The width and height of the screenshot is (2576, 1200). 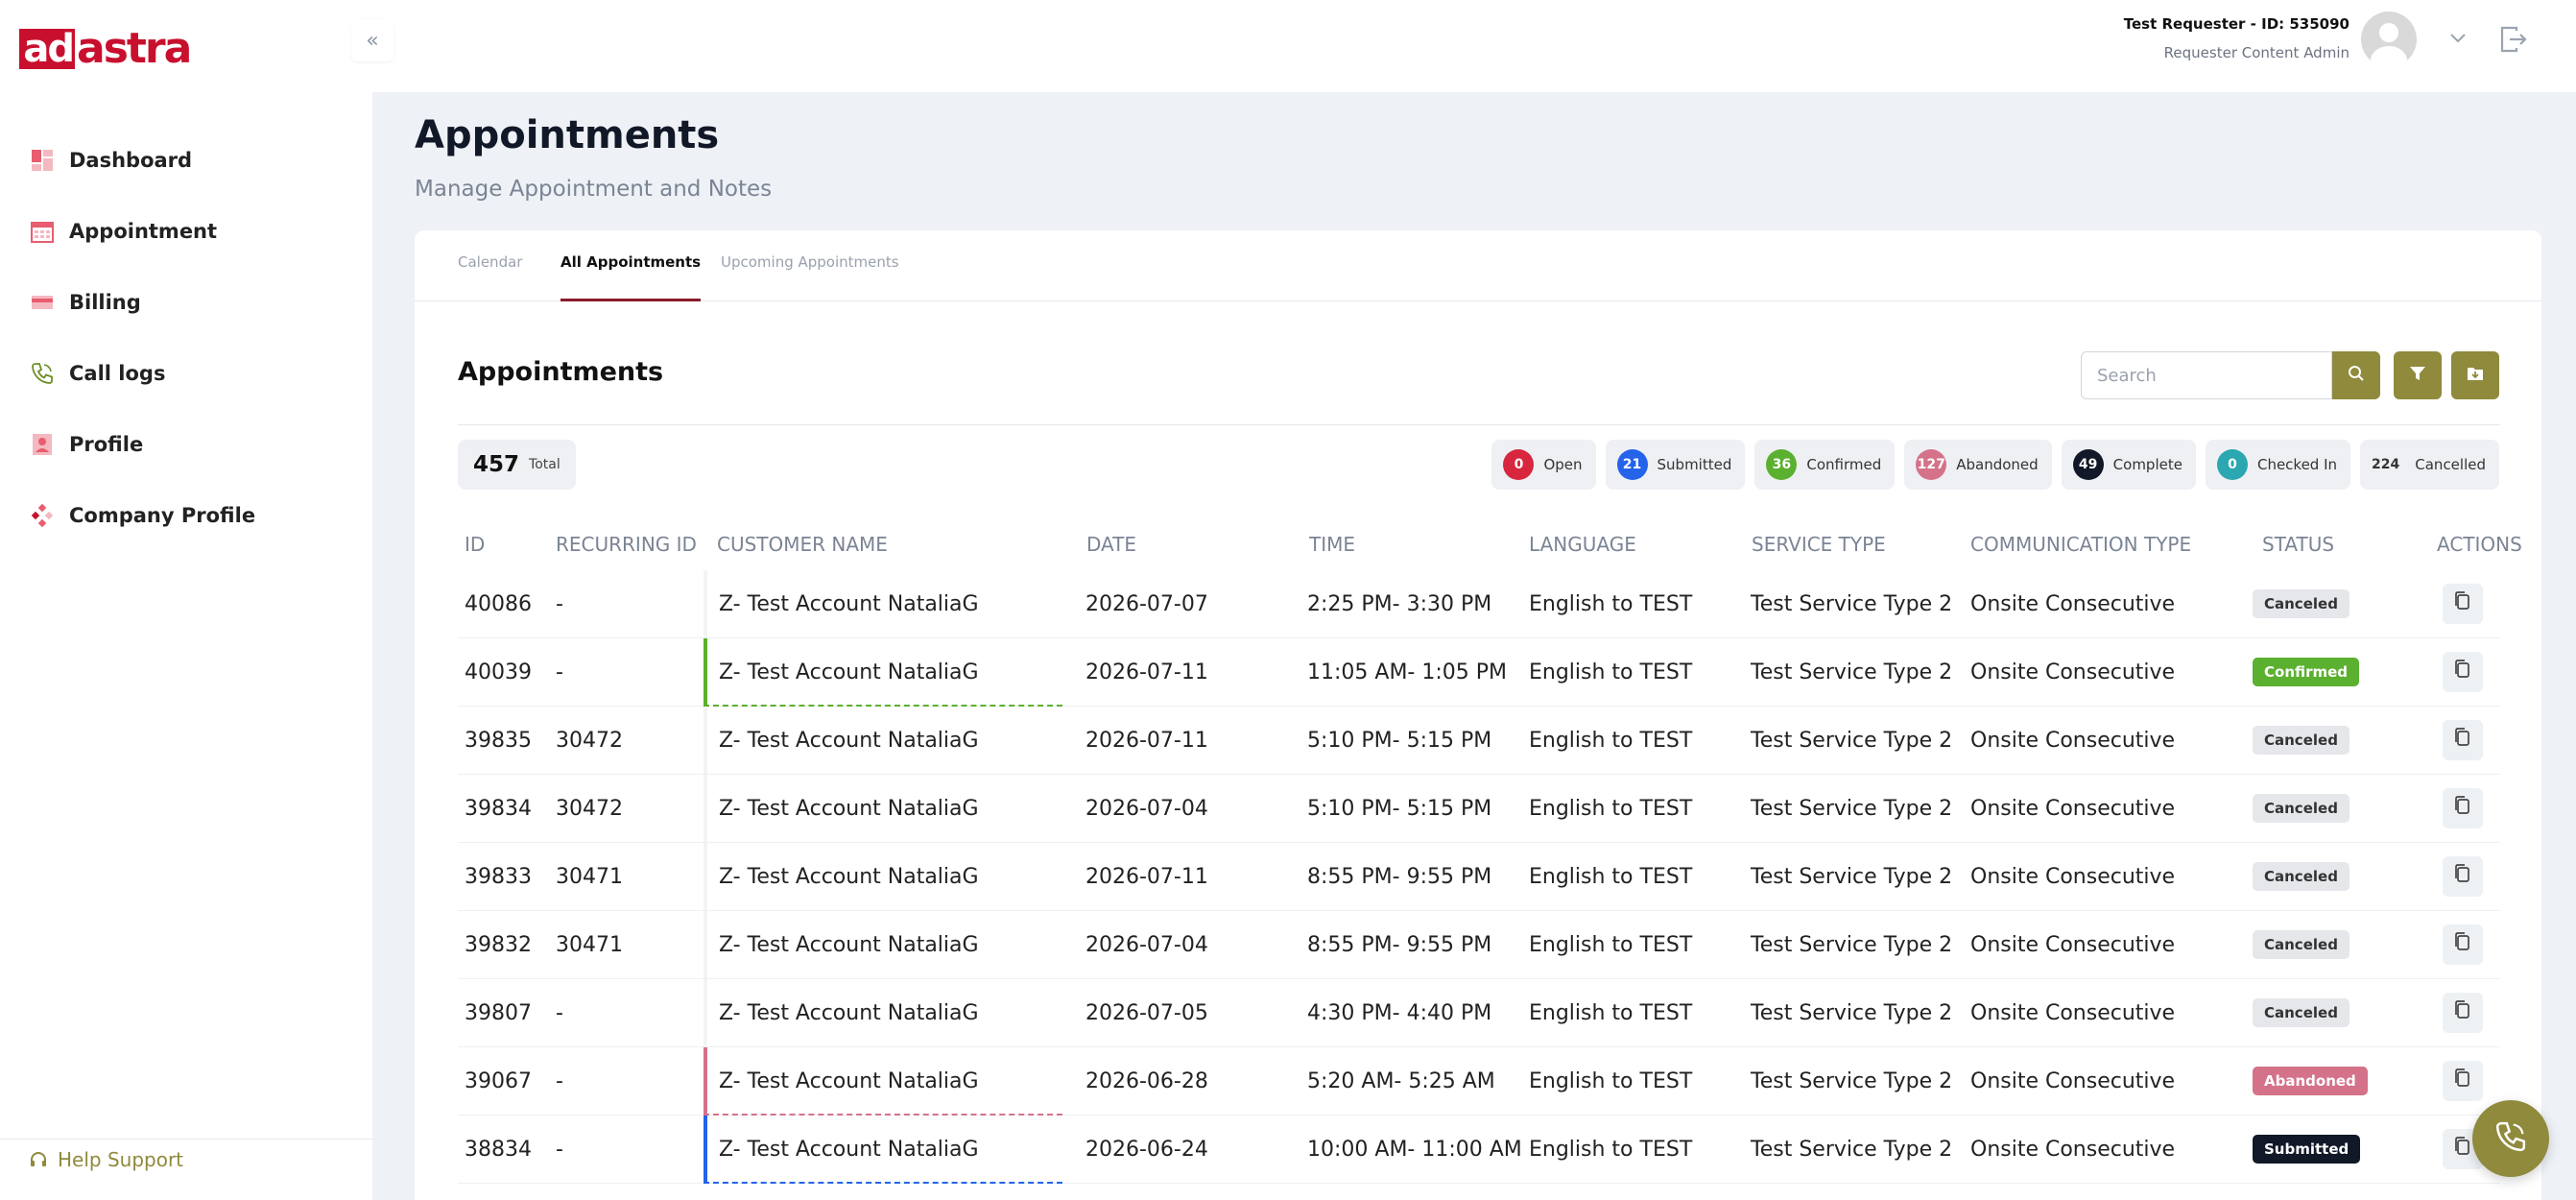 I want to click on cell-time: 8:55 PM- 9:55 PM, so click(x=1399, y=876).